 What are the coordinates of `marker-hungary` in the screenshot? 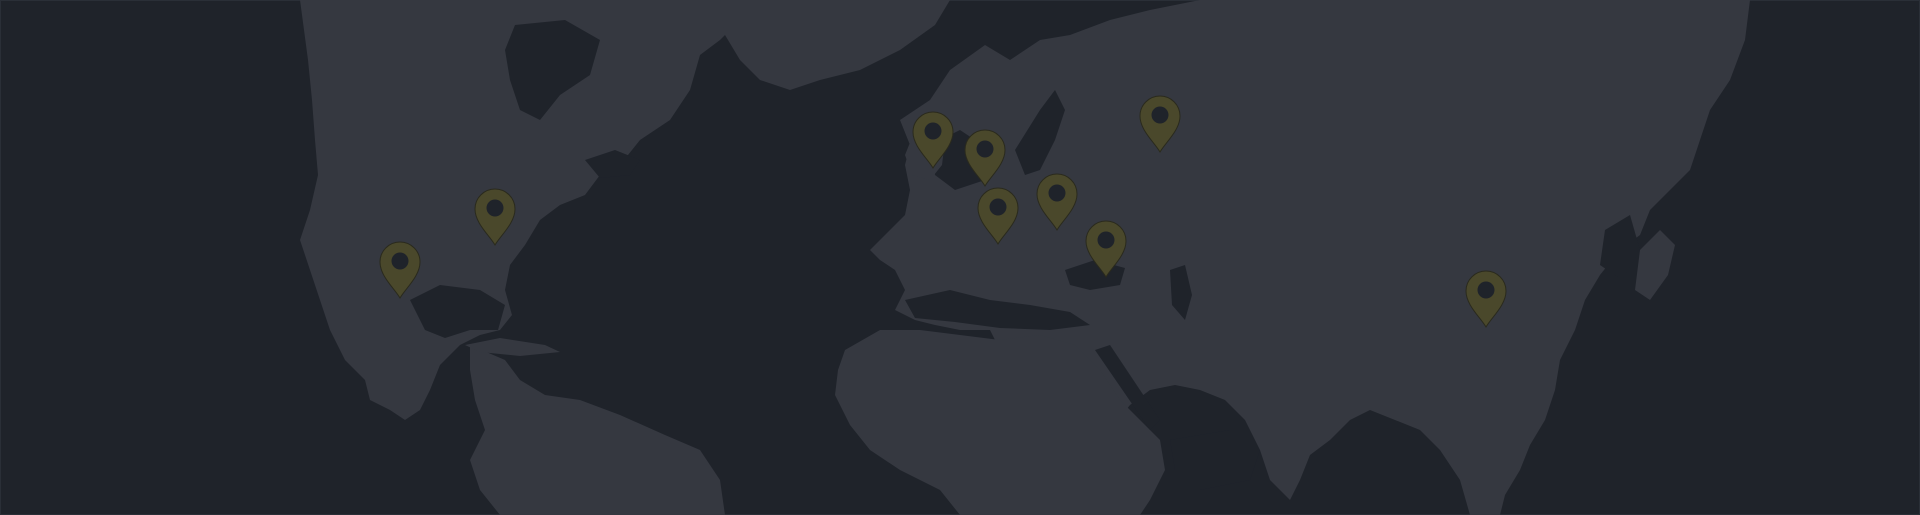 It's located at (1057, 202).